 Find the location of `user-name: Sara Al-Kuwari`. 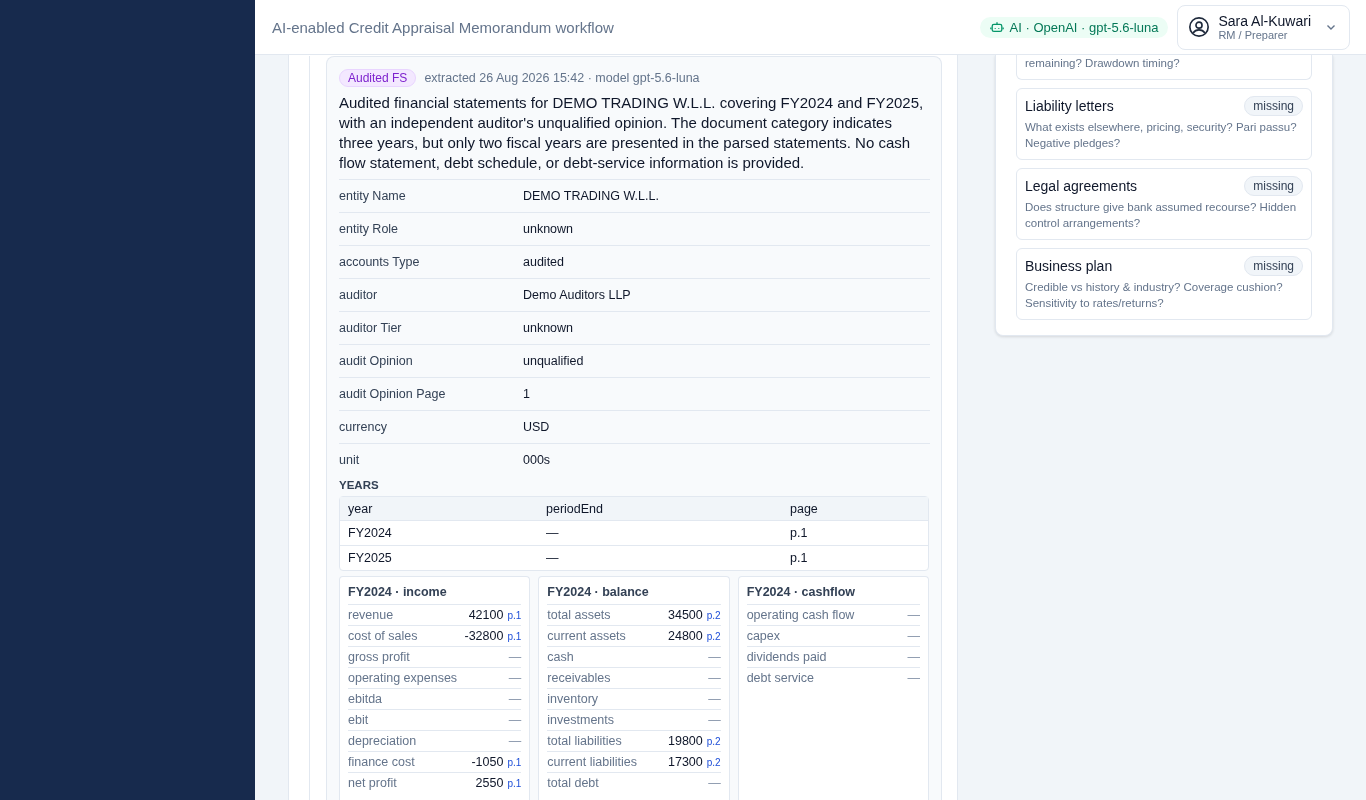

user-name: Sara Al-Kuwari is located at coordinates (1264, 21).